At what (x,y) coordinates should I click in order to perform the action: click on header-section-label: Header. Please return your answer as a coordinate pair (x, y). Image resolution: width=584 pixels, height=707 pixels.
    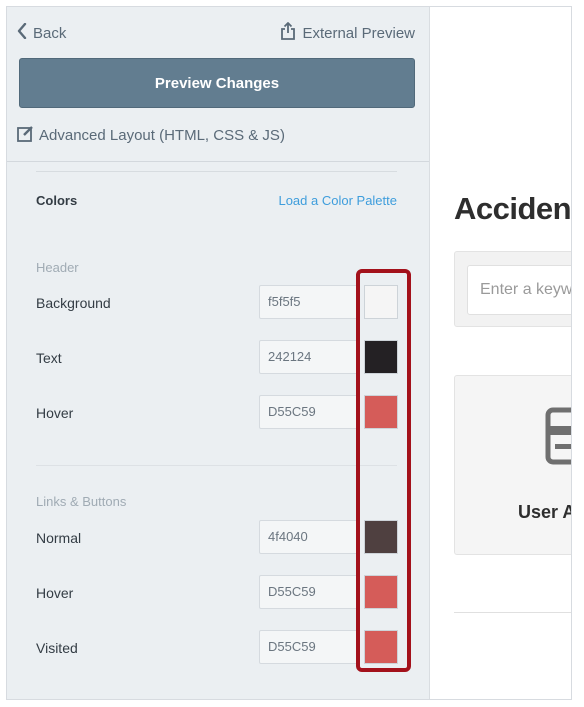
    Looking at the image, I should click on (57, 267).